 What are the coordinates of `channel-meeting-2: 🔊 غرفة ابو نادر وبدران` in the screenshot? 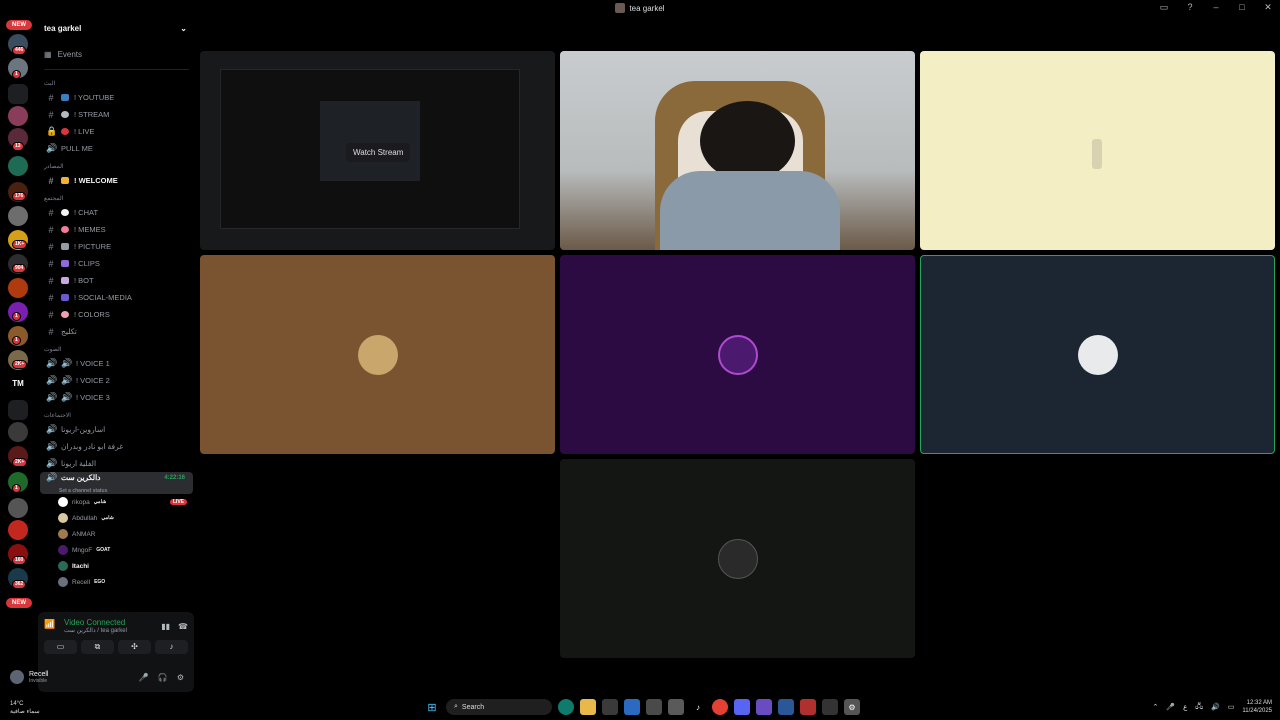 It's located at (116, 446).